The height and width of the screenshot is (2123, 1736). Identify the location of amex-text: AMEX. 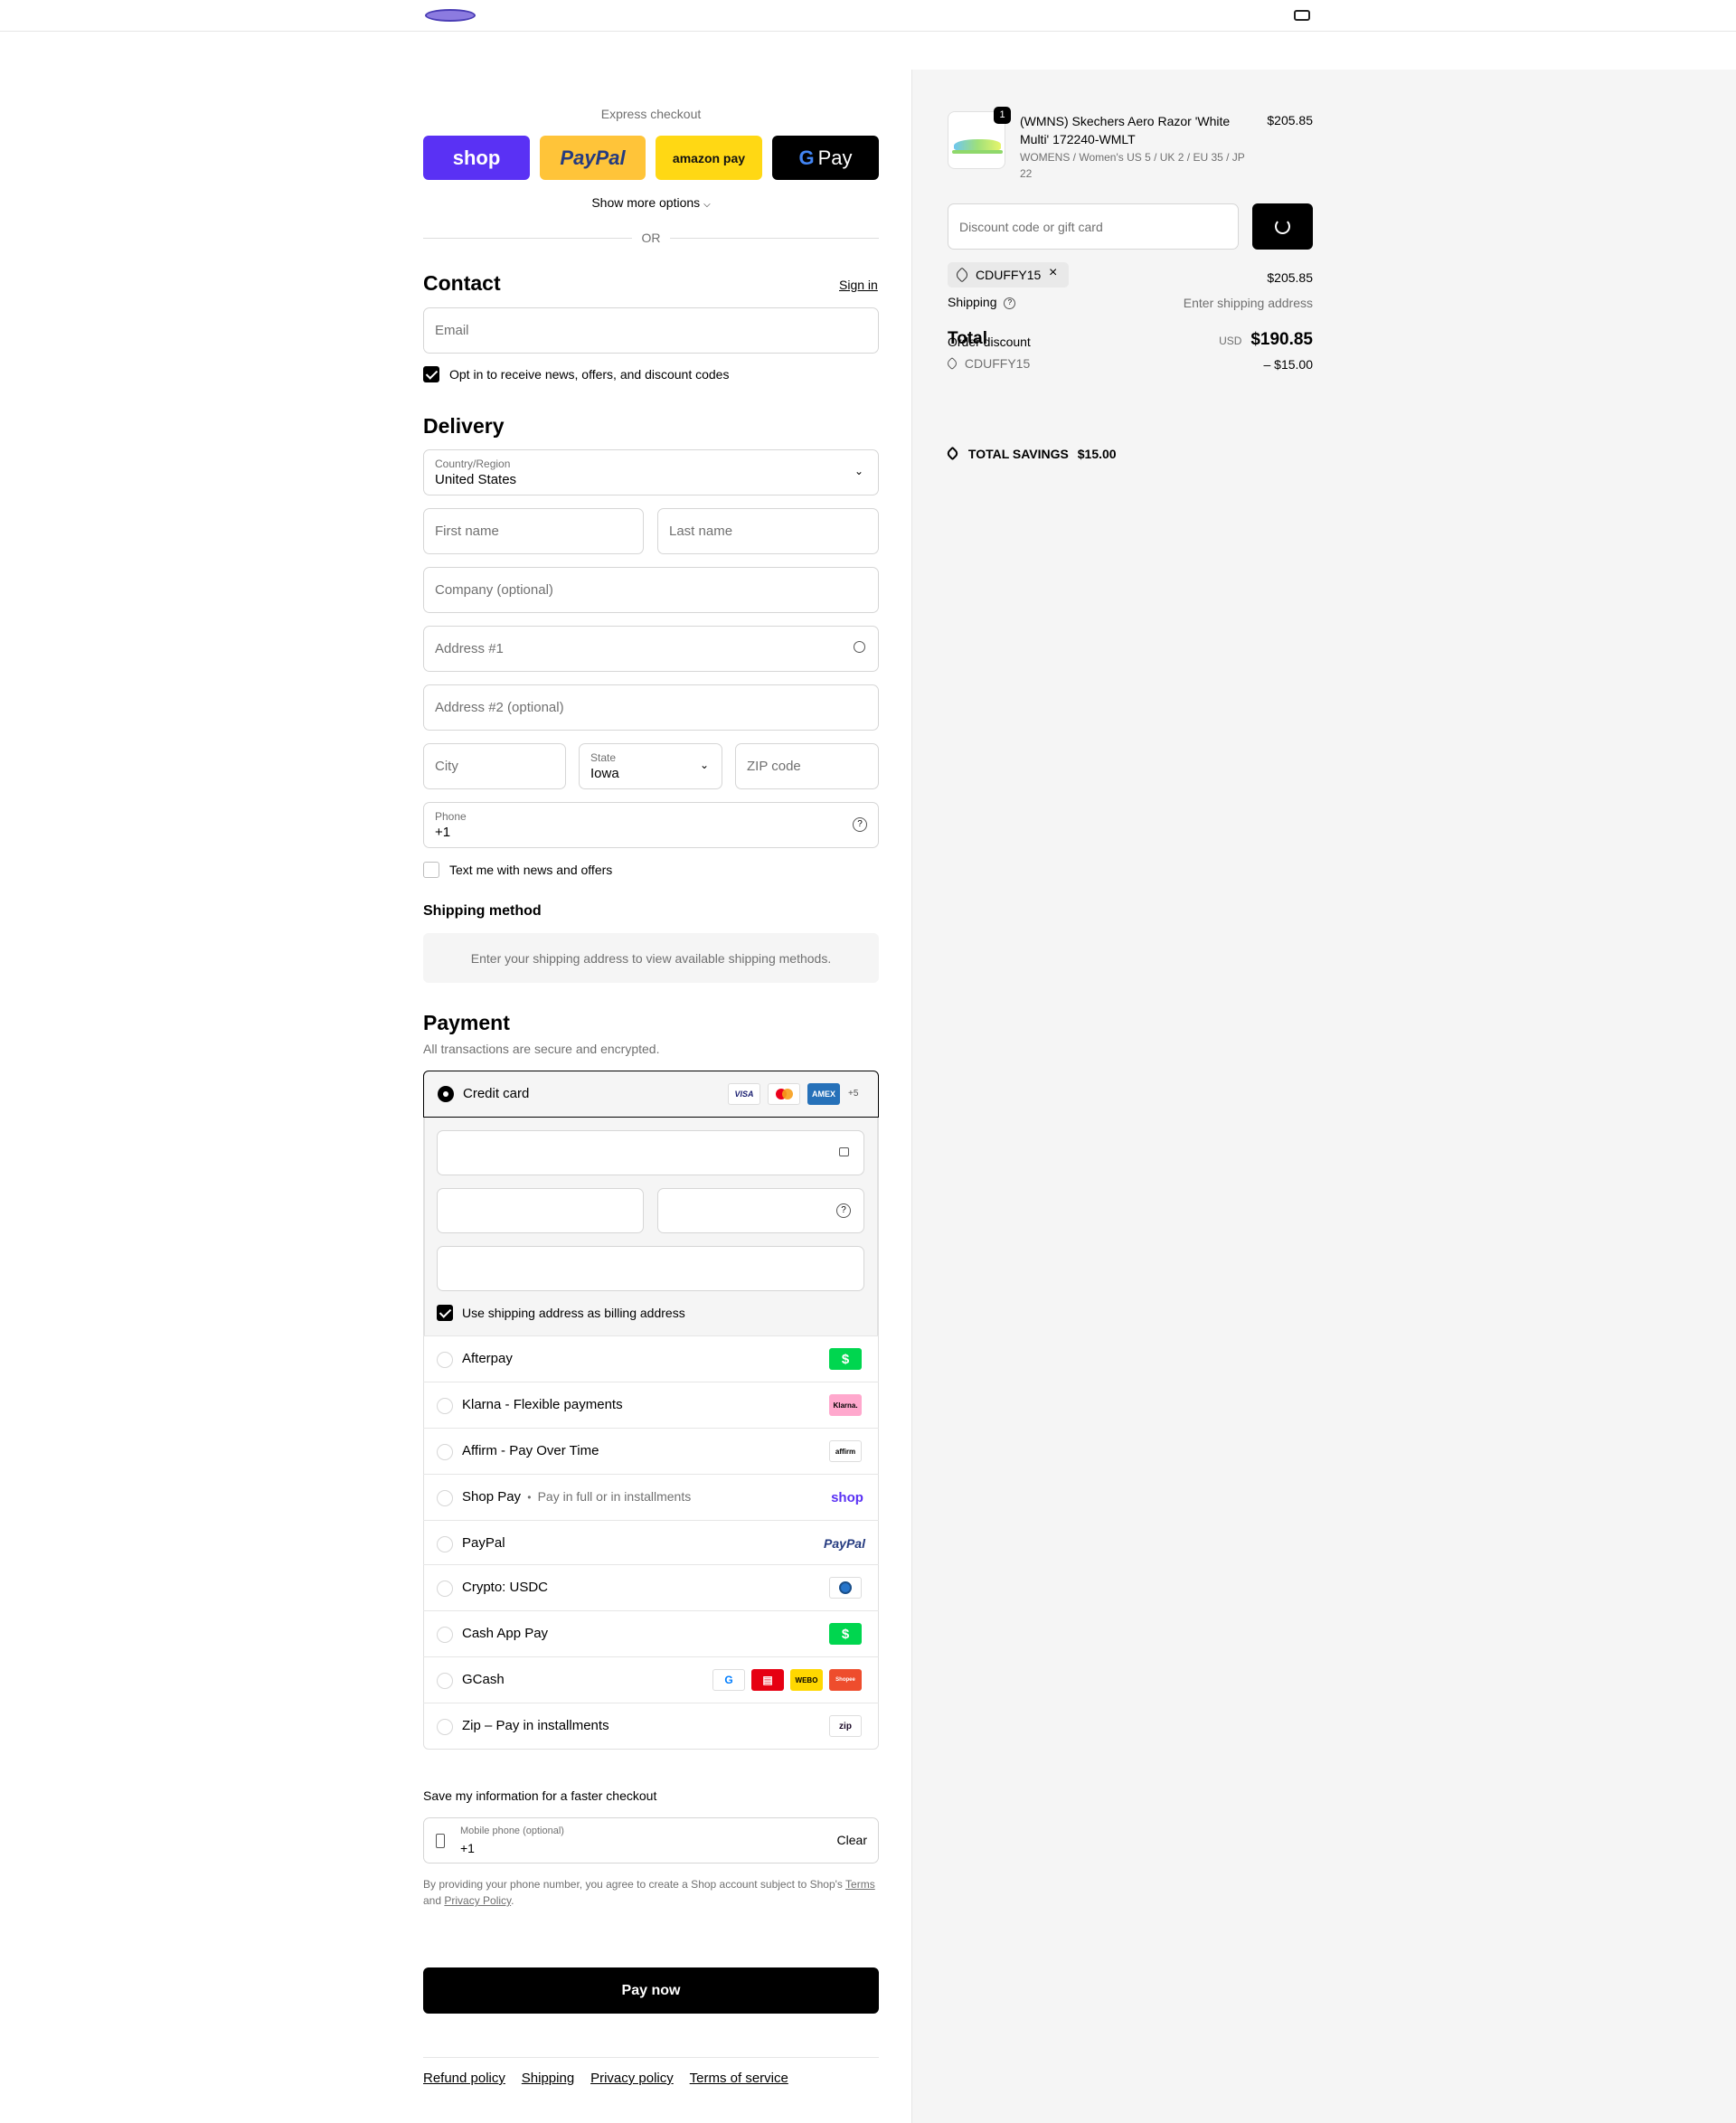
(823, 1094).